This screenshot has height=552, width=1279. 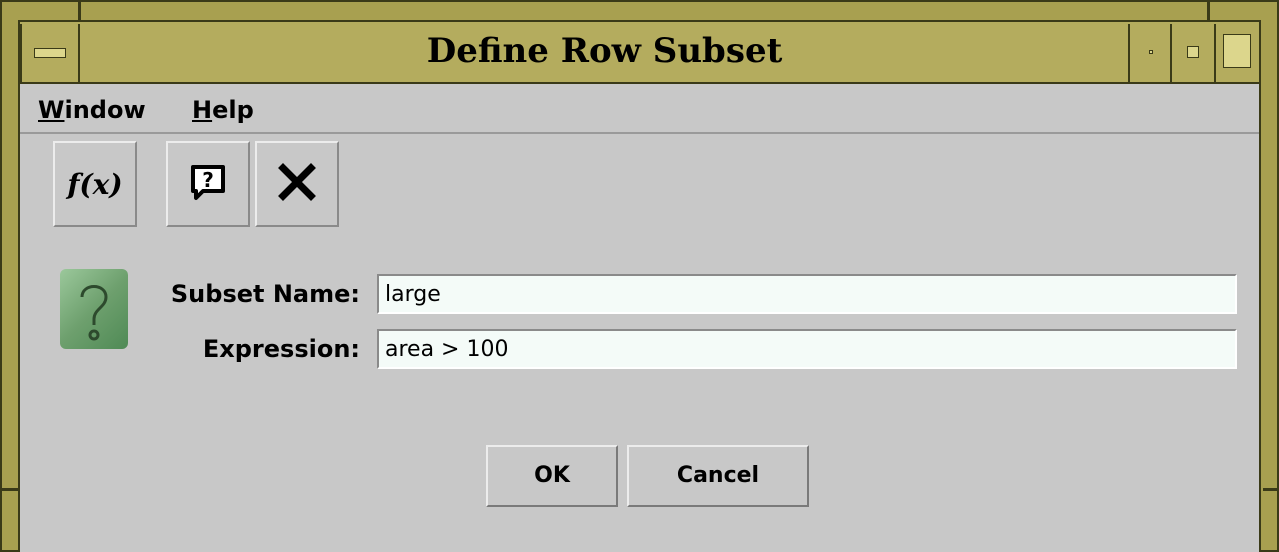 I want to click on window-menu-icon, so click(x=50, y=53).